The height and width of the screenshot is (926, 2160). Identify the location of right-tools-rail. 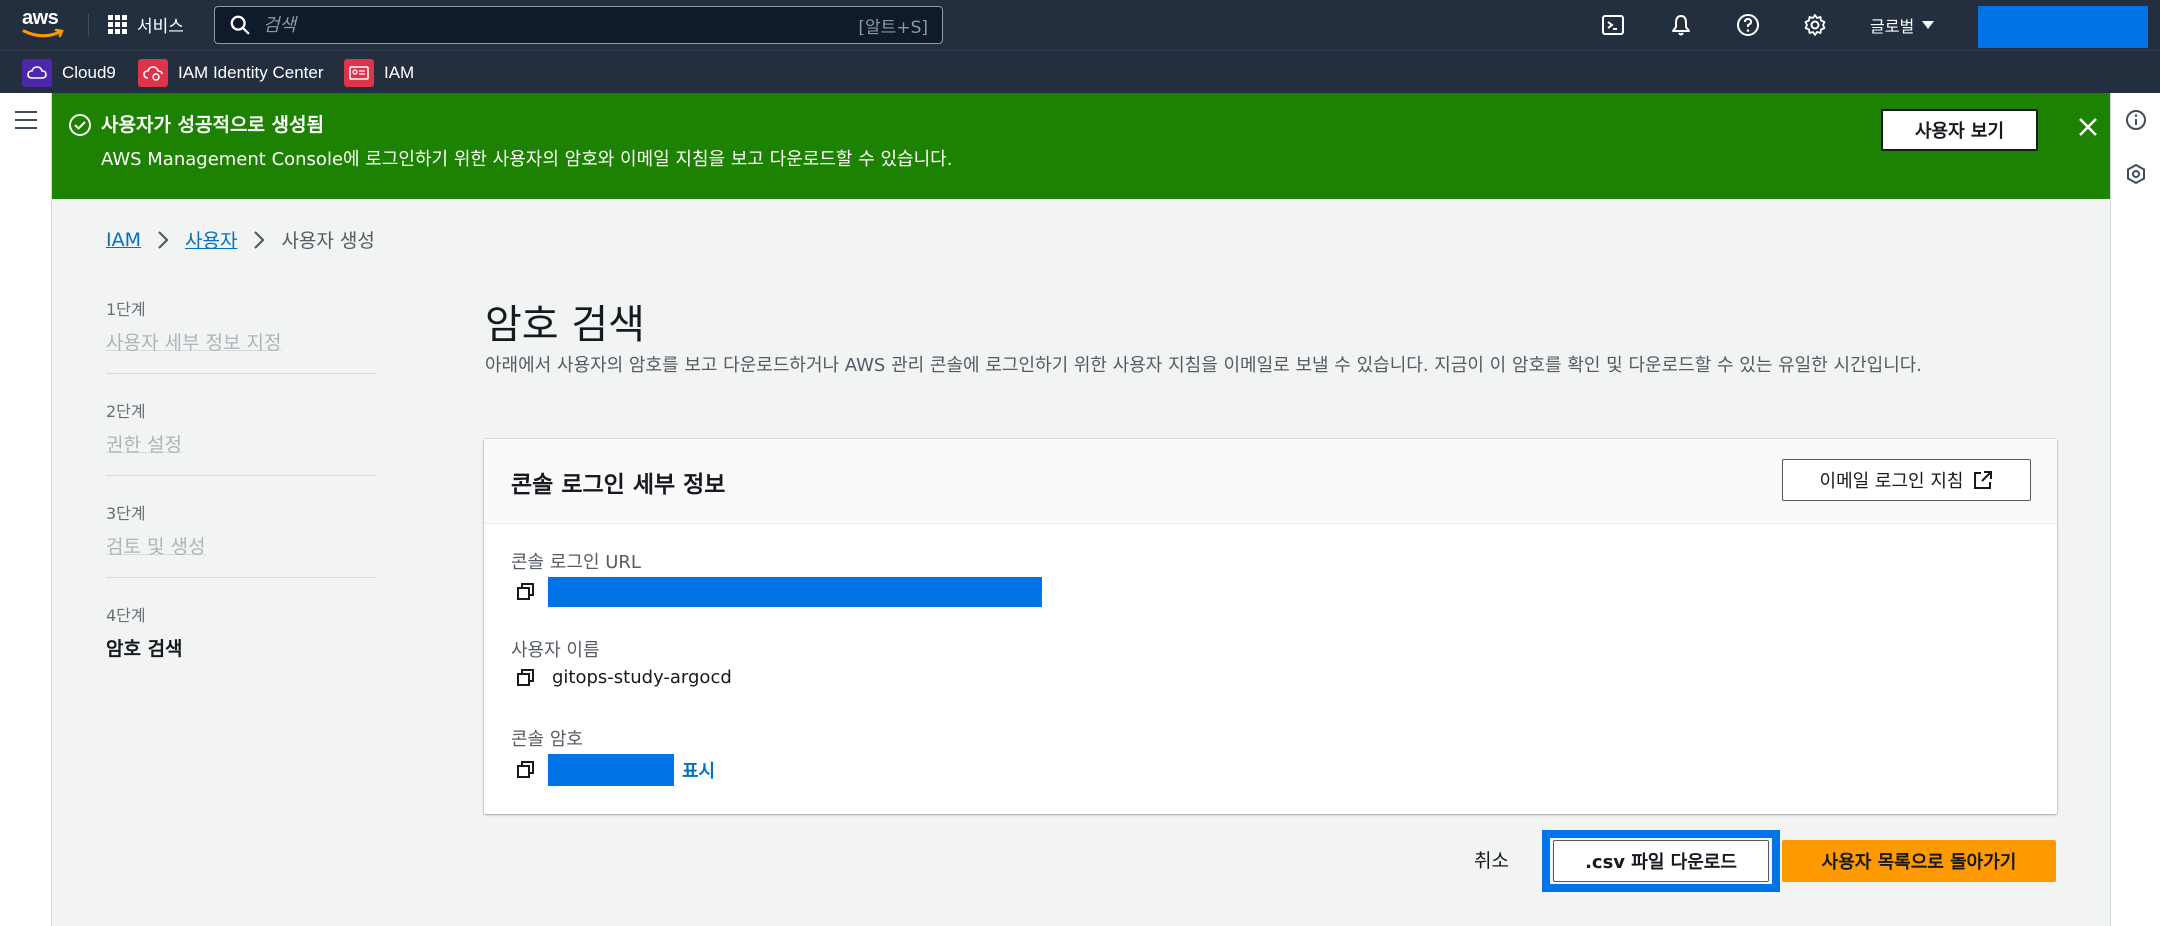
(2135, 509).